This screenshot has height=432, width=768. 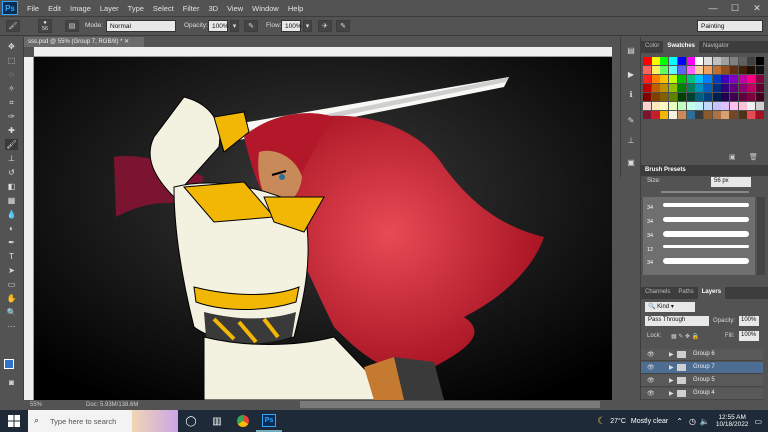 What do you see at coordinates (36, 405) in the screenshot?
I see `zoom-level: 55%` at bounding box center [36, 405].